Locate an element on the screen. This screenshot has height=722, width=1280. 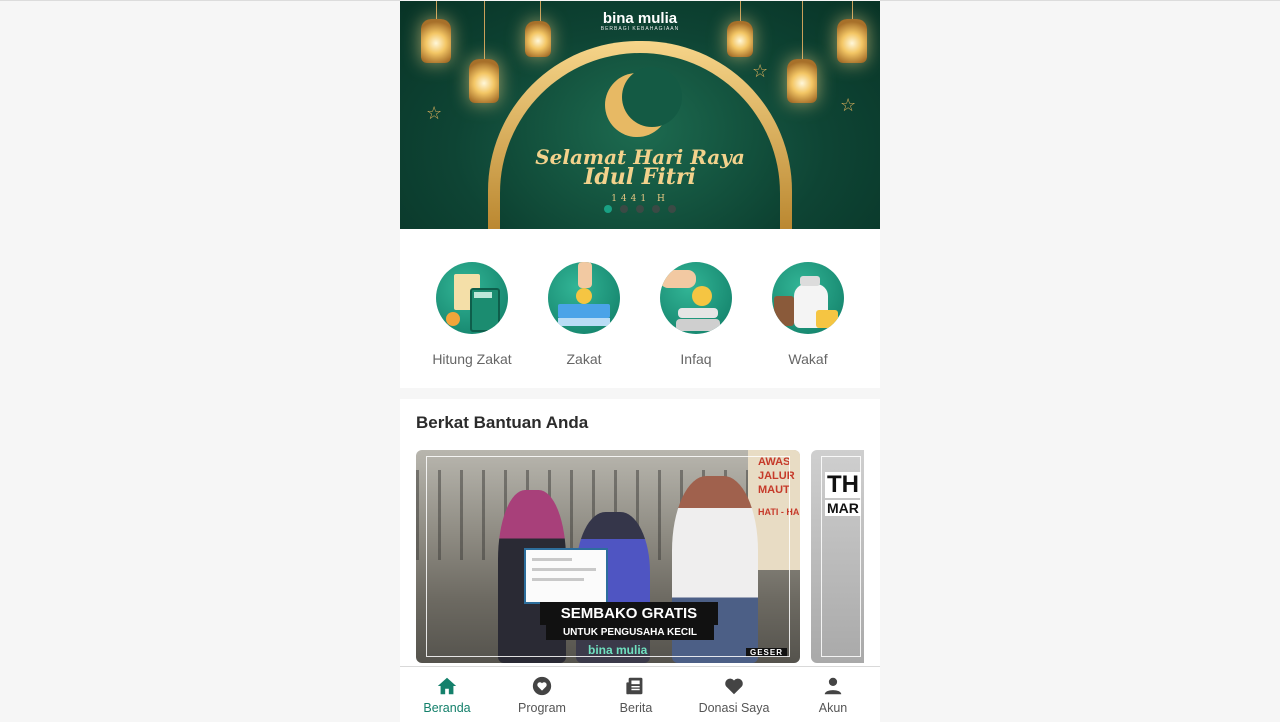
banner-brand-tagline: BERBAGI KEBAHAGIAAN is located at coordinates (640, 29).